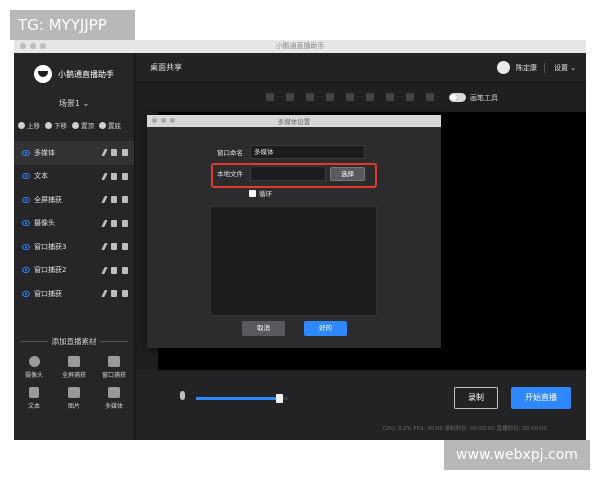  What do you see at coordinates (83, 125) in the screenshot?
I see `move-top-button: 置顶` at bounding box center [83, 125].